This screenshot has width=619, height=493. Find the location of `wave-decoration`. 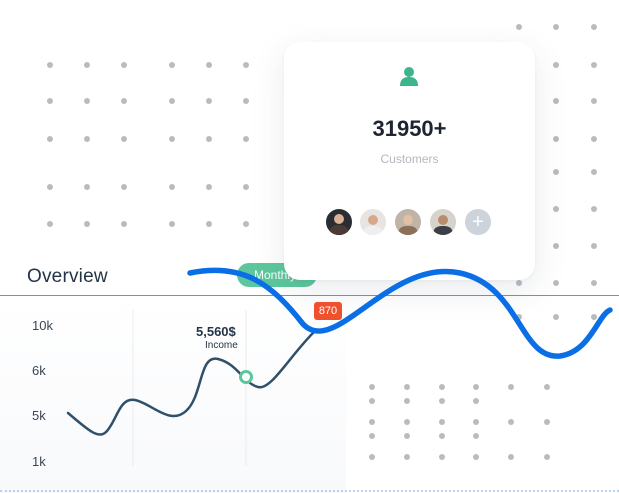

wave-decoration is located at coordinates (400, 313).